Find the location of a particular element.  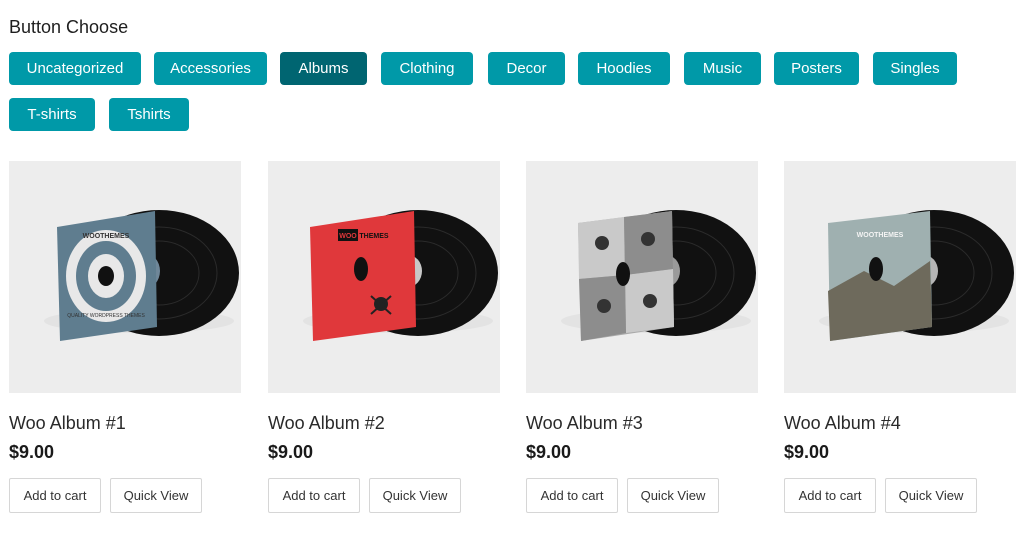

product-image: WOO THEMES is located at coordinates (384, 277).